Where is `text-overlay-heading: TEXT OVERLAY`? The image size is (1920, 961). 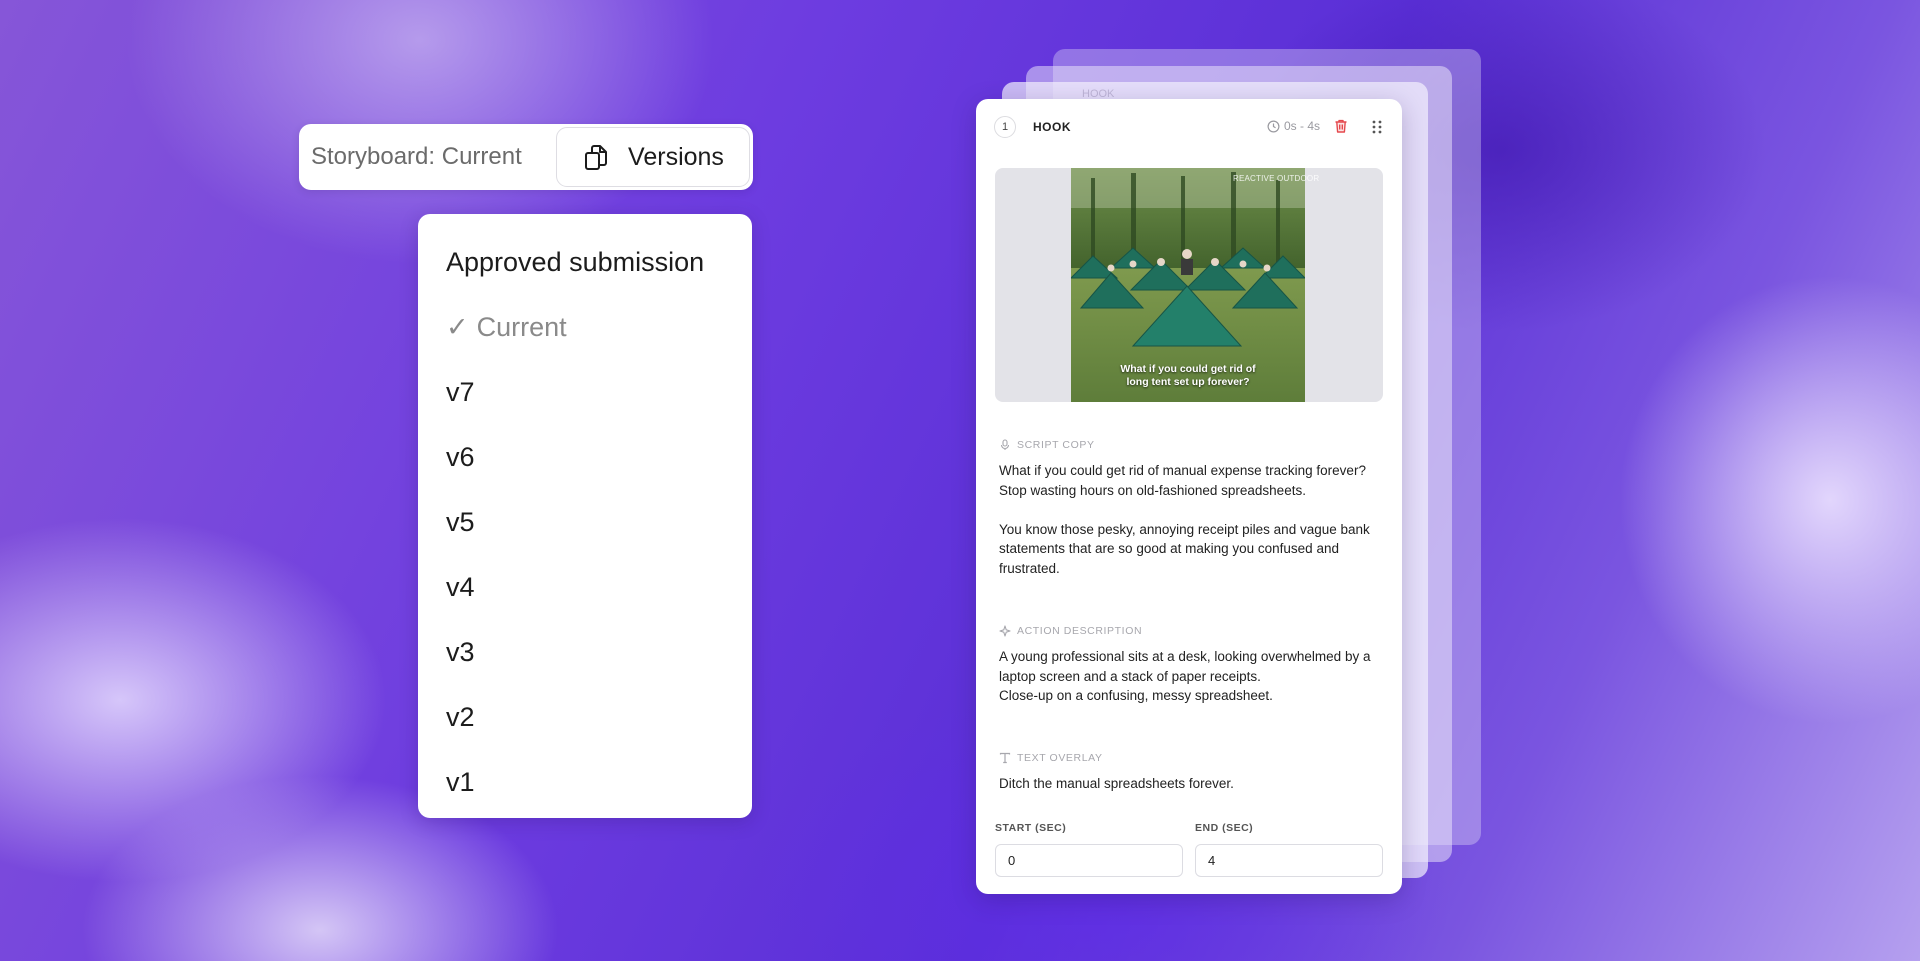
text-overlay-heading: TEXT OVERLAY is located at coordinates (1189, 758).